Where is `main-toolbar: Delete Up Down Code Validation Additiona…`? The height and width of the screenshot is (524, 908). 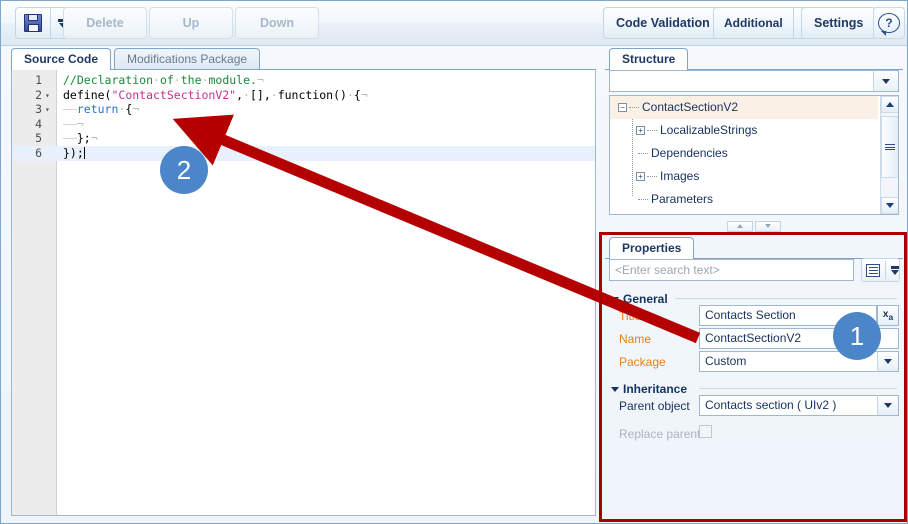
main-toolbar: Delete Up Down Code Validation Additiona… is located at coordinates (454, 23).